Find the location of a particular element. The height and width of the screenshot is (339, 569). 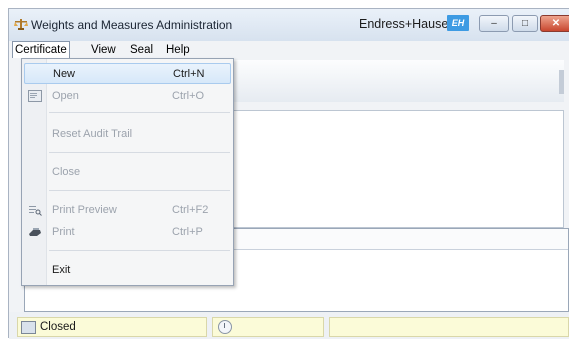

brand-logo: EH is located at coordinates (458, 23).